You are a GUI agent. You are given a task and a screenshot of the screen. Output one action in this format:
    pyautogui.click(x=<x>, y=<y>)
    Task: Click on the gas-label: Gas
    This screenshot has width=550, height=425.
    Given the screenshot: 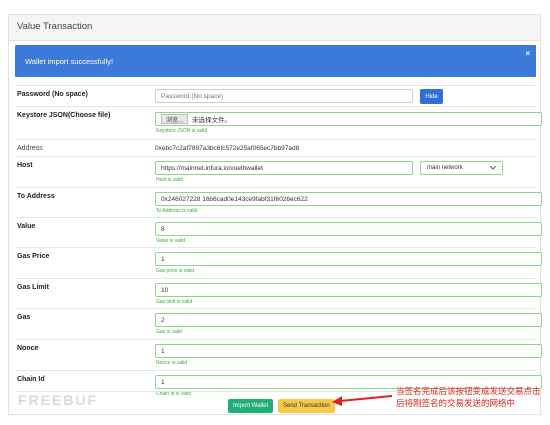 What is the action you would take?
    pyautogui.click(x=24, y=317)
    